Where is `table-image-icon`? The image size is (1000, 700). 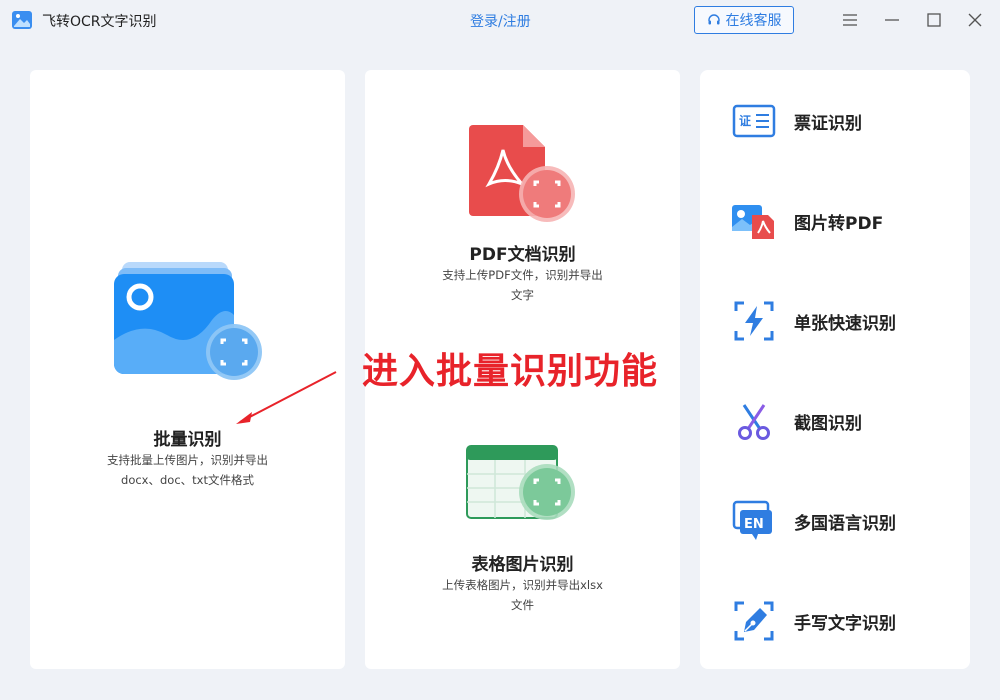
table-image-icon is located at coordinates (520, 482).